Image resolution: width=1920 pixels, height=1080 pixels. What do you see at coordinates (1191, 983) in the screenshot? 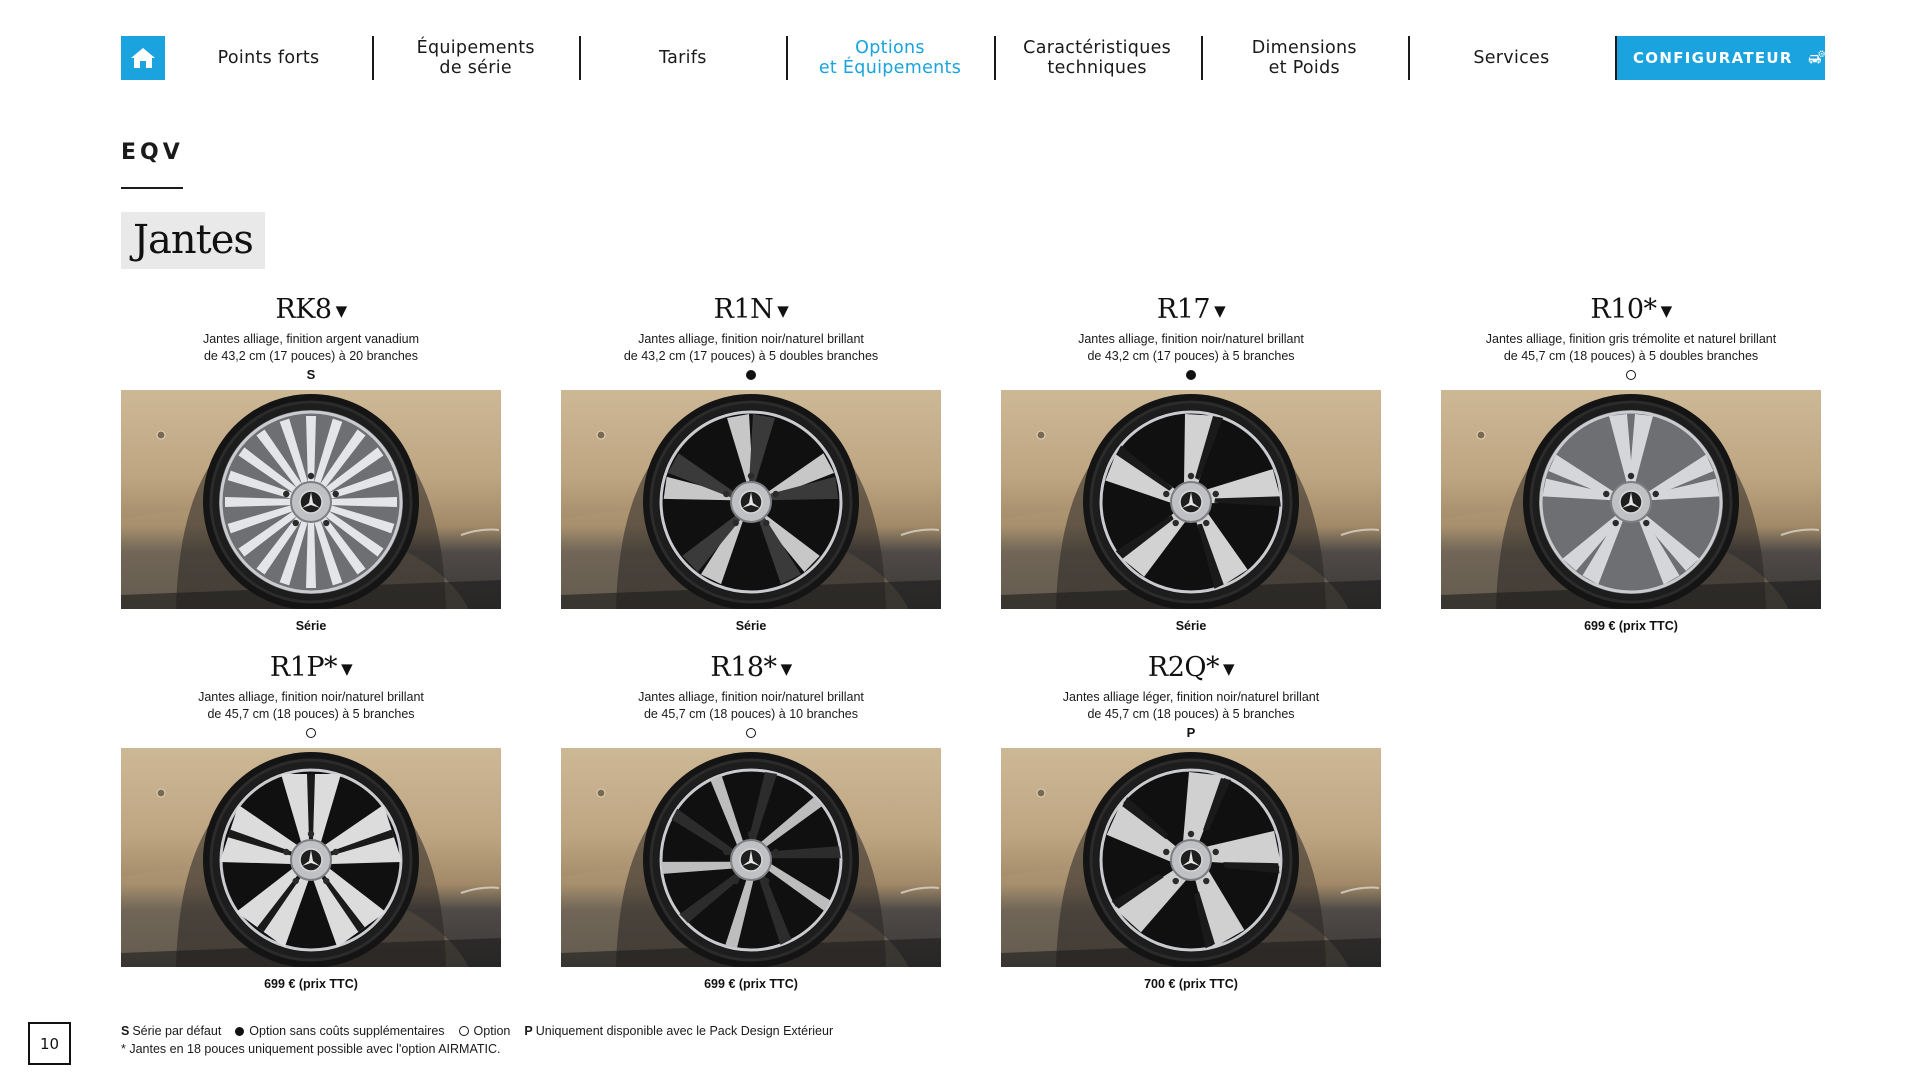
I see `wheel-price: 700 € (prix TTC)` at bounding box center [1191, 983].